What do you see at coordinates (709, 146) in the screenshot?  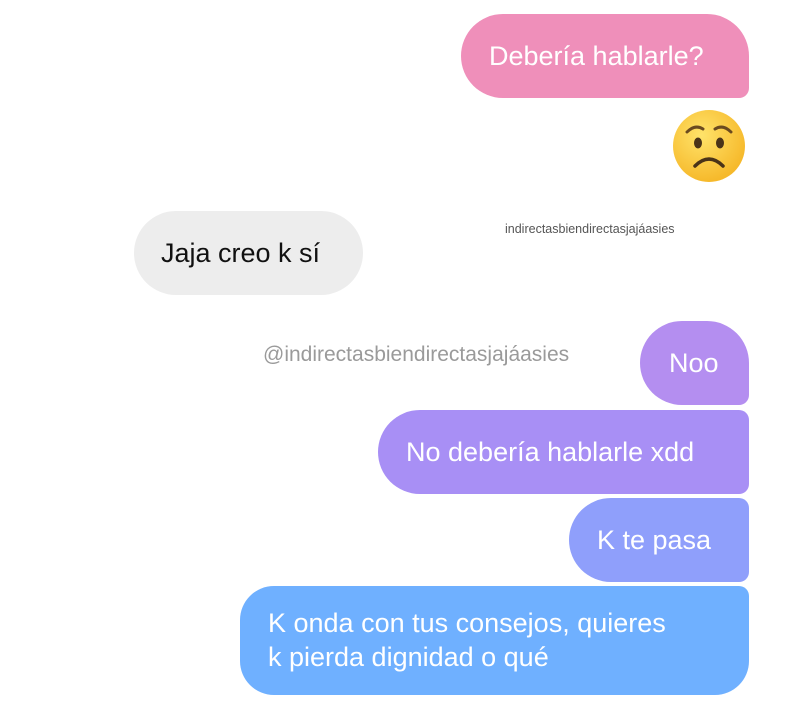 I see `worried-face-icon` at bounding box center [709, 146].